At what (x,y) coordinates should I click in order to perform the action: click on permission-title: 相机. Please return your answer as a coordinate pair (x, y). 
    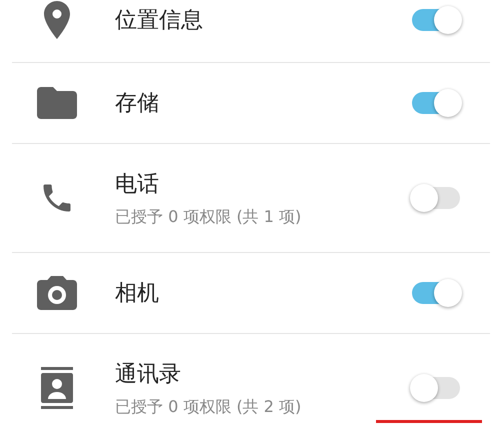
    Looking at the image, I should click on (137, 294).